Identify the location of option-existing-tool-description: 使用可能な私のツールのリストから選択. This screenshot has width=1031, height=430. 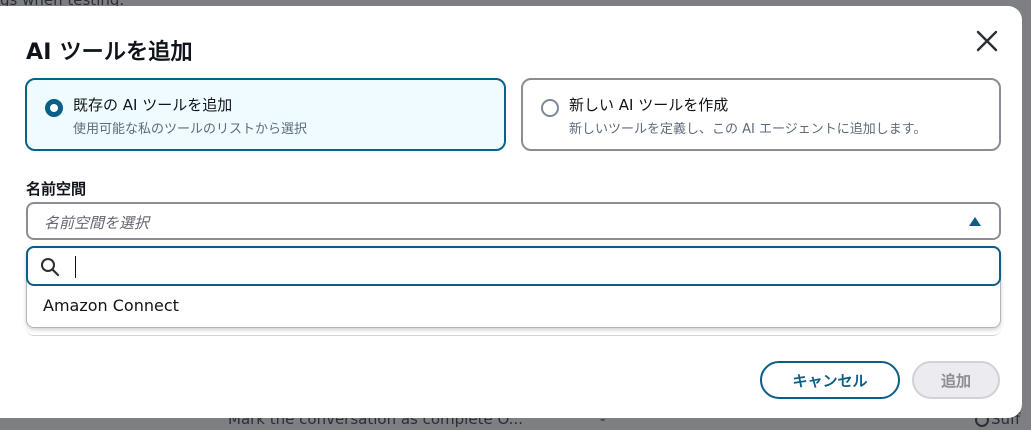
(190, 129).